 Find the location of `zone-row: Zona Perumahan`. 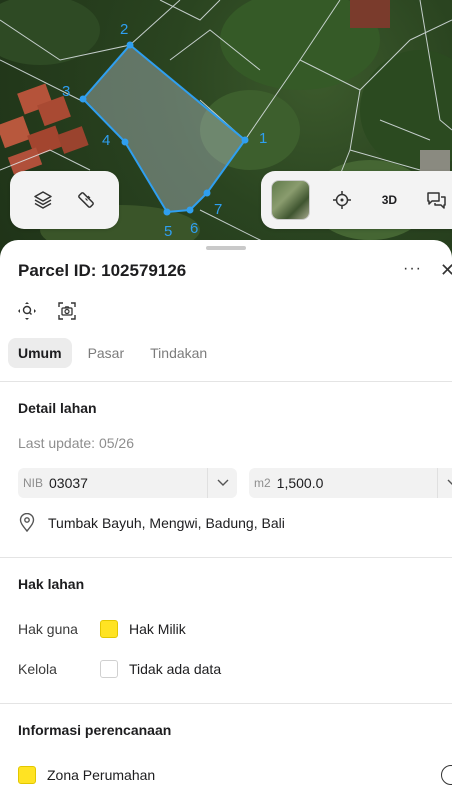

zone-row: Zona Perumahan is located at coordinates (86, 775).